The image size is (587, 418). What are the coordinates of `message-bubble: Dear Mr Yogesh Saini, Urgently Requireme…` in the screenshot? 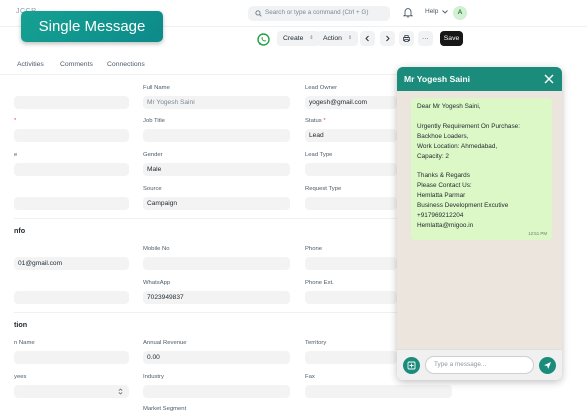 It's located at (481, 169).